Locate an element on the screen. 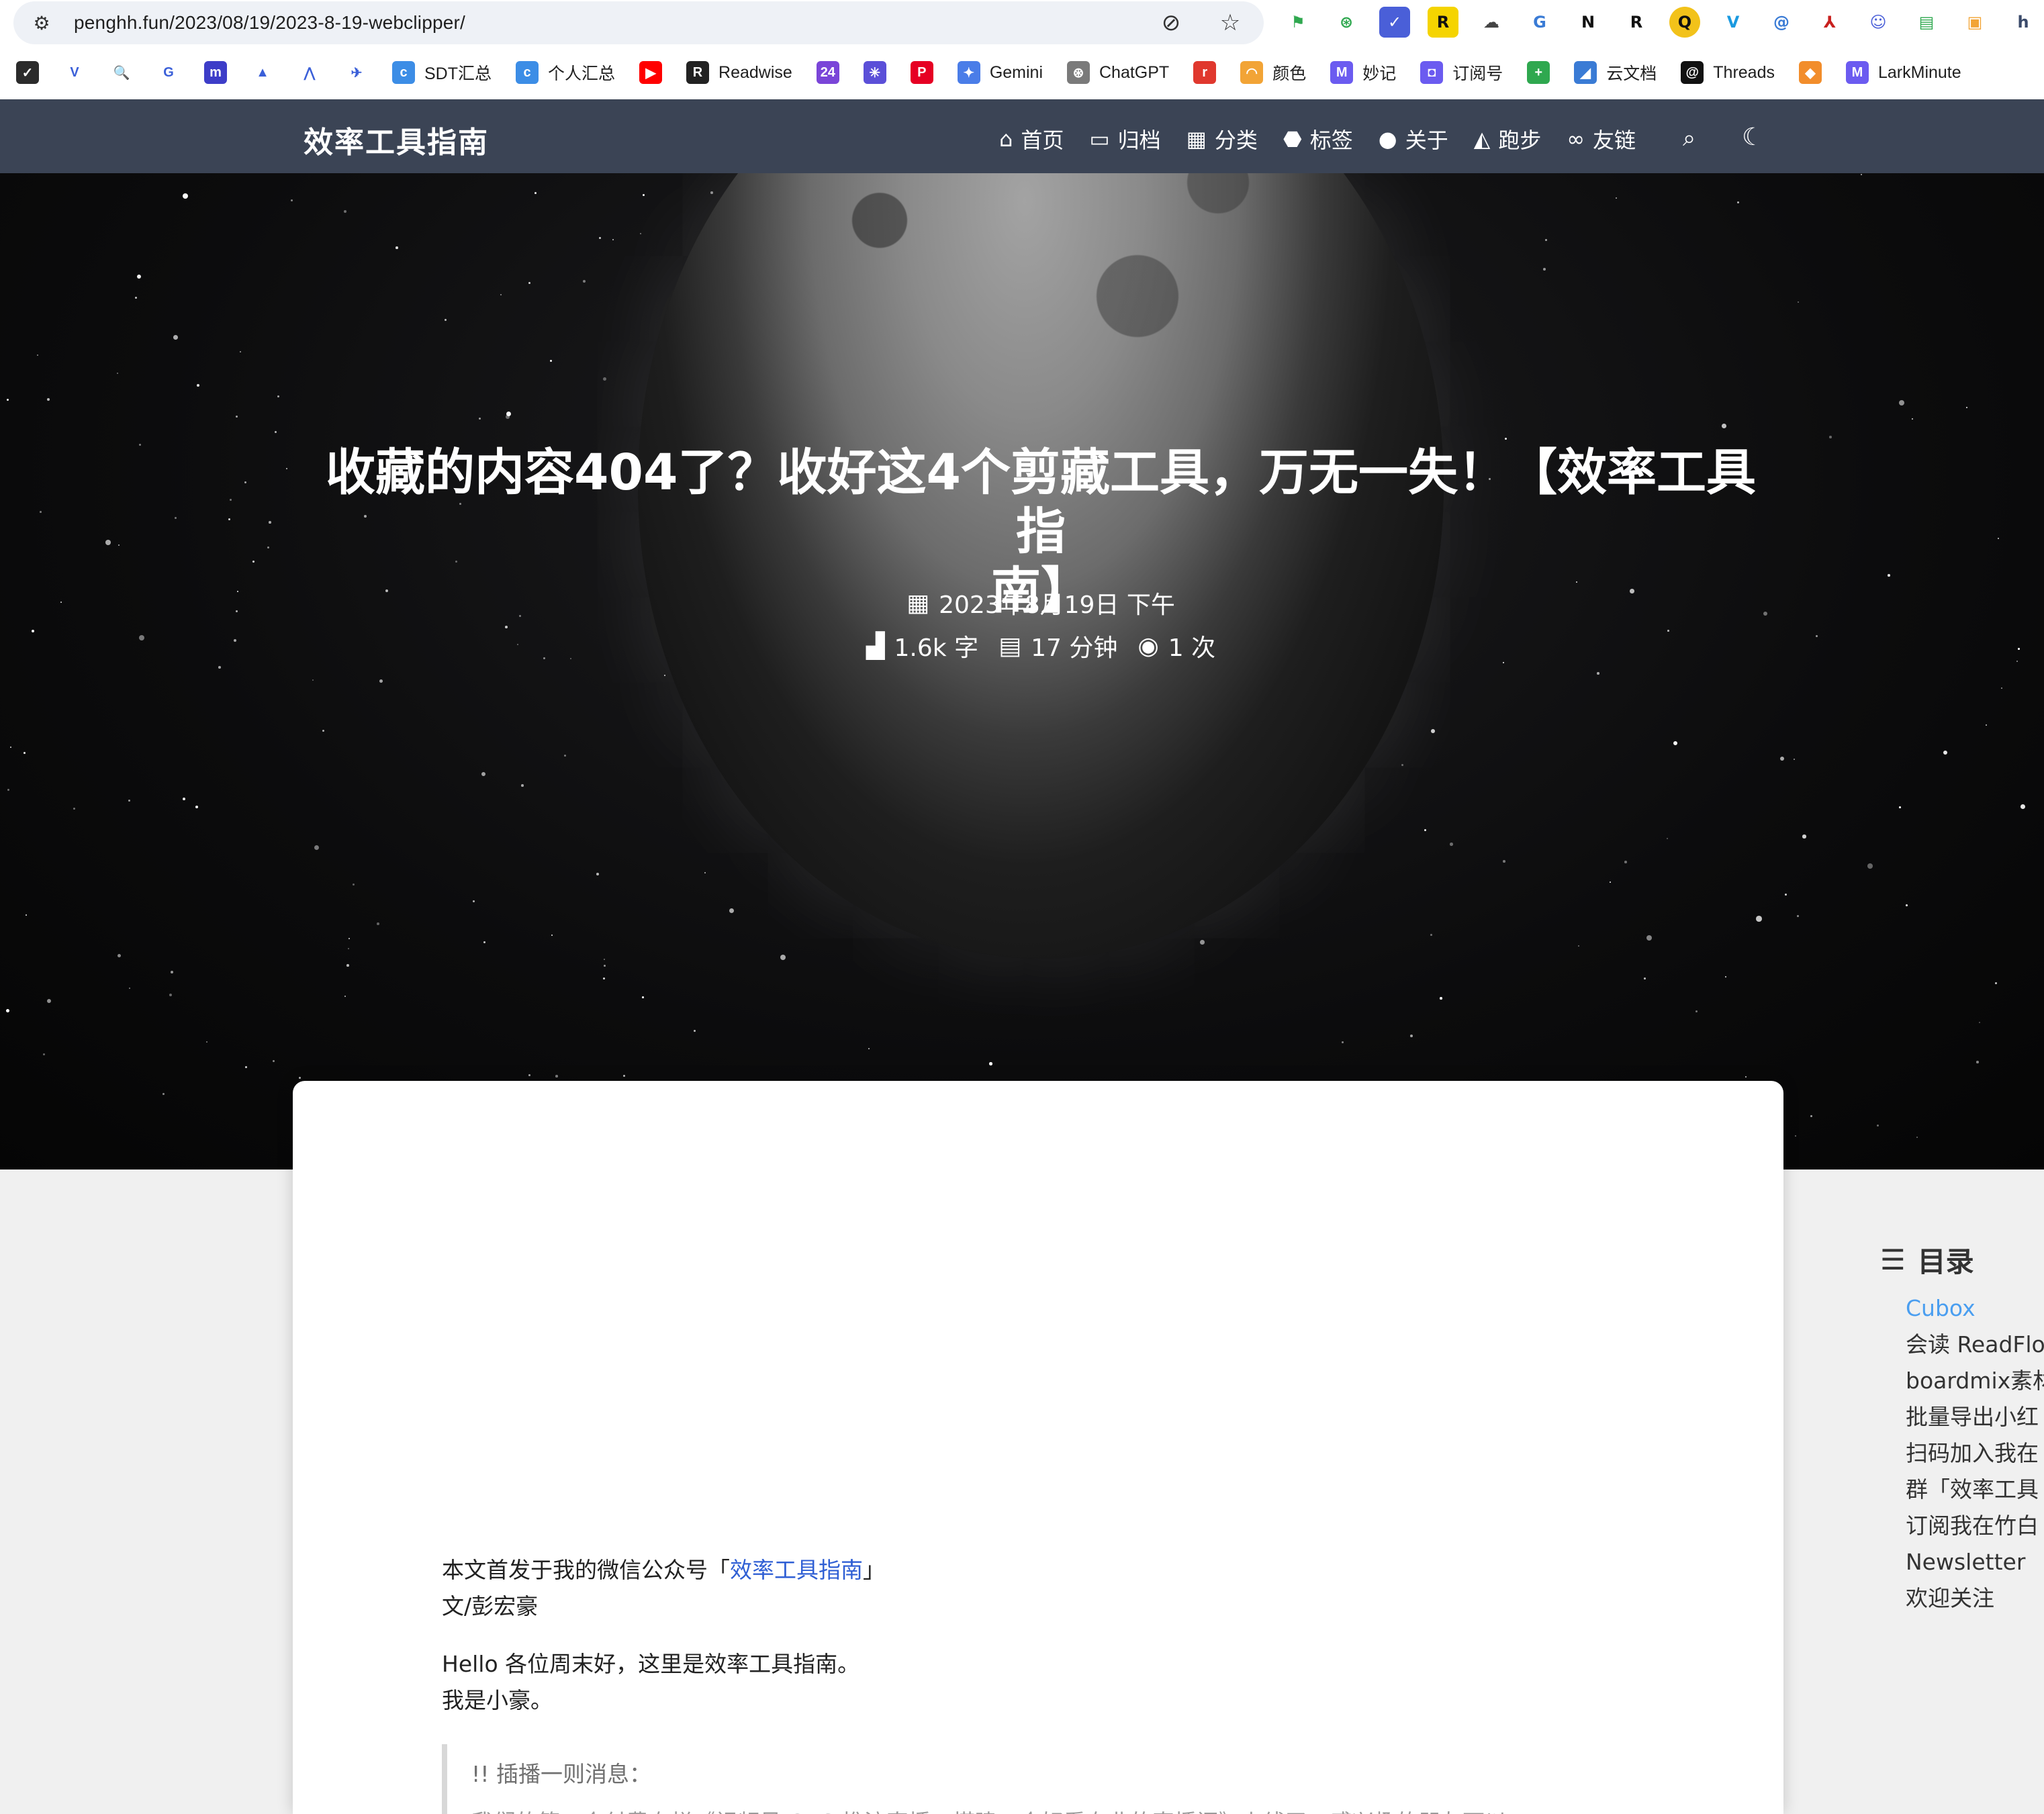 The width and height of the screenshot is (2044, 1814). bookmark-item: ◠ 颜色 is located at coordinates (1273, 72).